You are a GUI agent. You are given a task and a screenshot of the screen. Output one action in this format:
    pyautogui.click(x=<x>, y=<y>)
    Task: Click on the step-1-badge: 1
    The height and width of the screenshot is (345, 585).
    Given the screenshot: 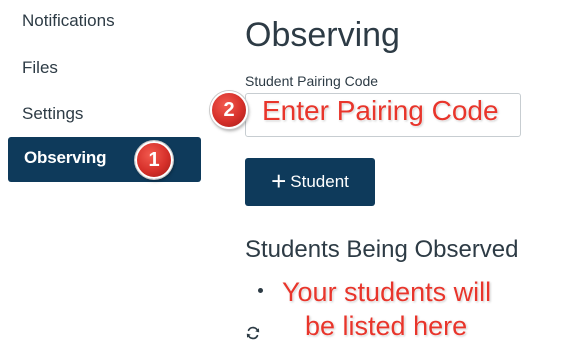 What is the action you would take?
    pyautogui.click(x=154, y=160)
    